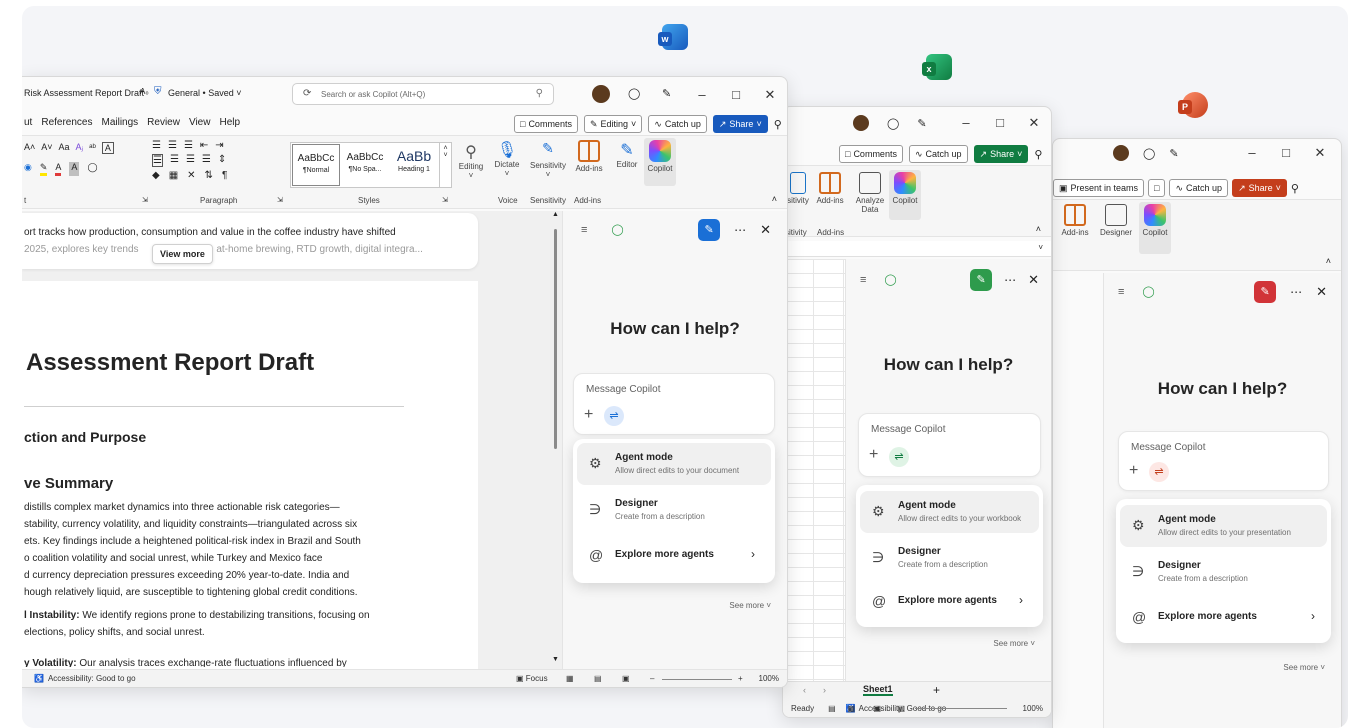  What do you see at coordinates (224, 175) in the screenshot?
I see `show-marks-button: ¶` at bounding box center [224, 175].